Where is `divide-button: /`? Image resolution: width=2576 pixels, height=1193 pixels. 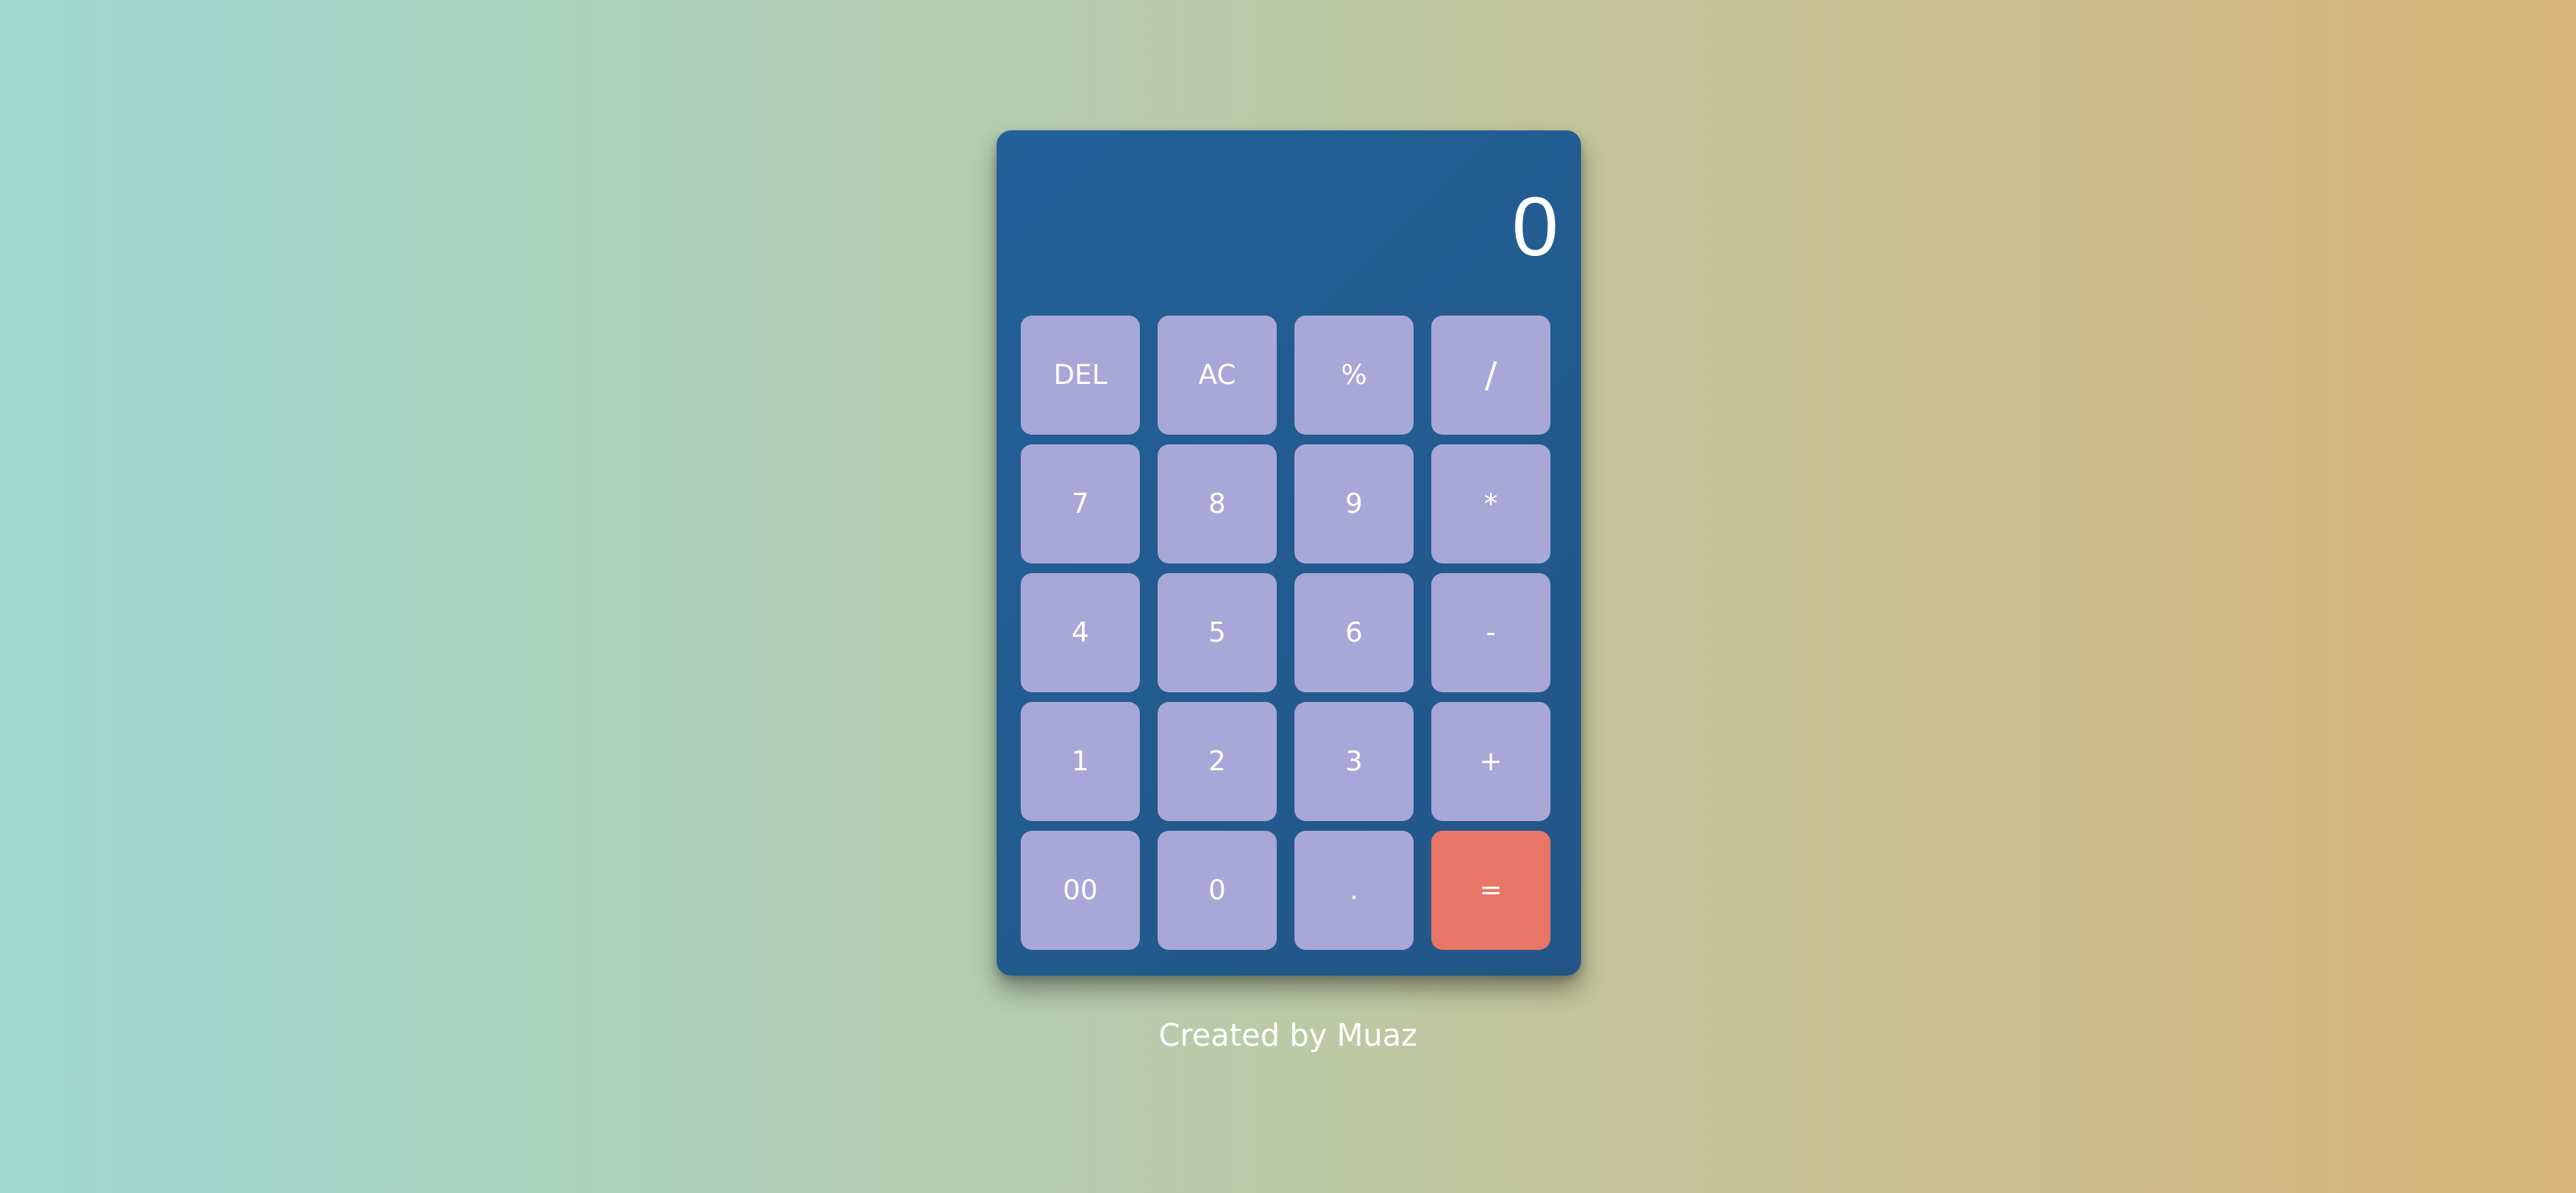
divide-button: / is located at coordinates (1490, 375).